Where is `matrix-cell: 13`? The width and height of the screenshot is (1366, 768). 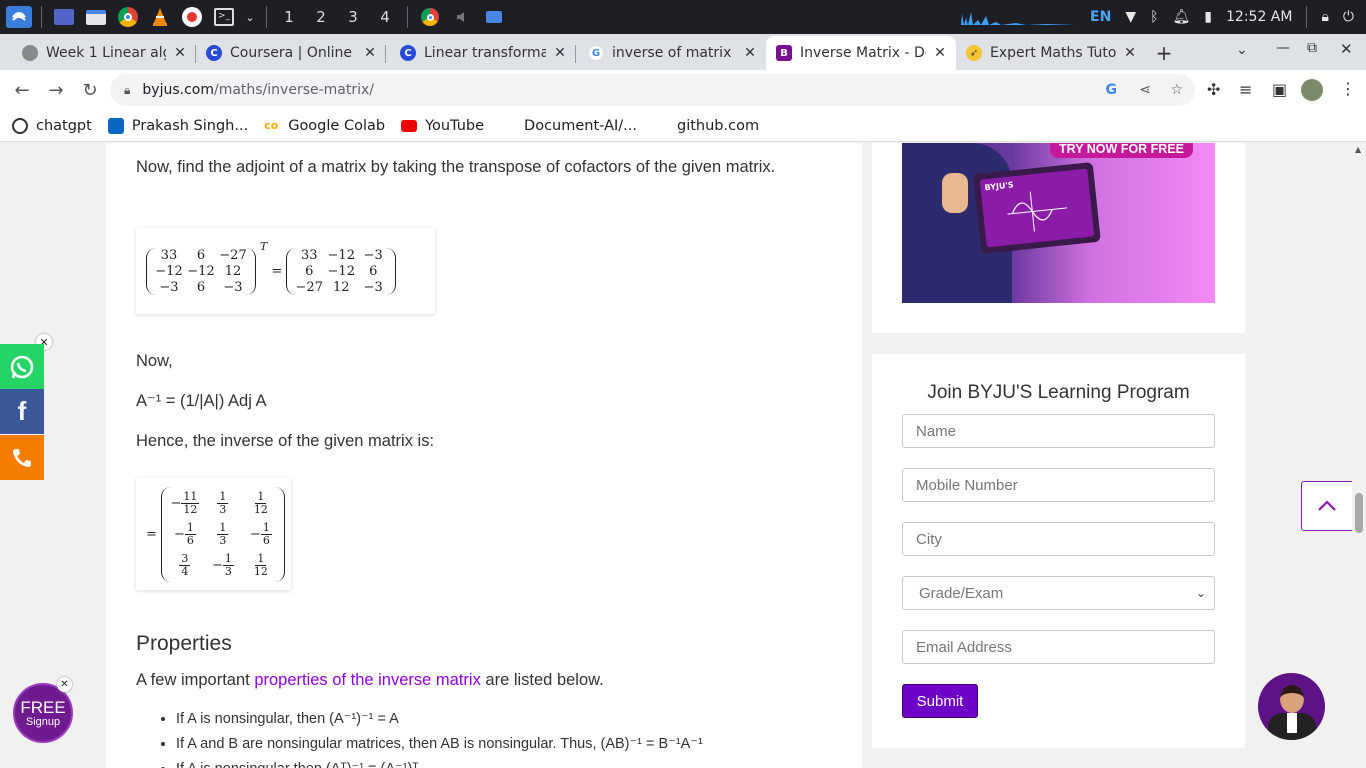 matrix-cell: 13 is located at coordinates (223, 502).